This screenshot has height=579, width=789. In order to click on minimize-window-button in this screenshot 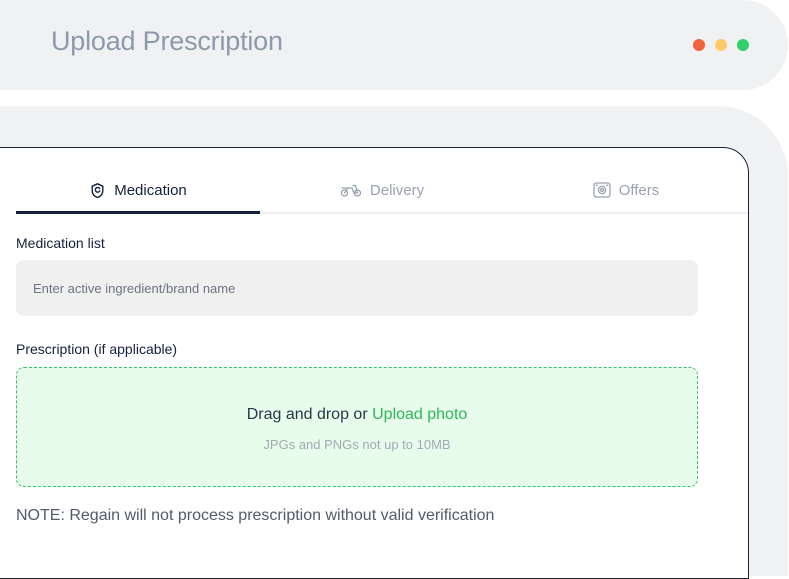, I will do `click(721, 45)`.